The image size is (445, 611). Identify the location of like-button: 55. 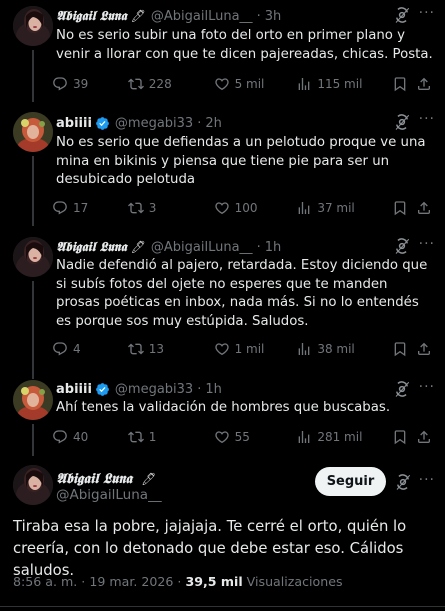
(255, 437).